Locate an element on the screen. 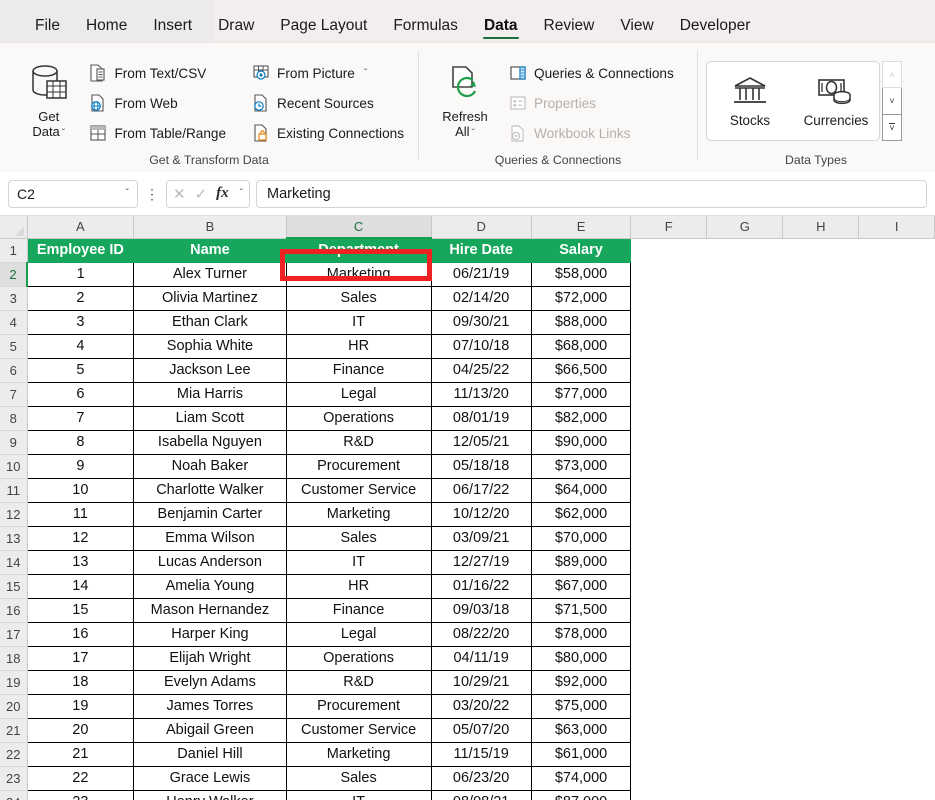  row-header-19: 19 is located at coordinates (14, 682).